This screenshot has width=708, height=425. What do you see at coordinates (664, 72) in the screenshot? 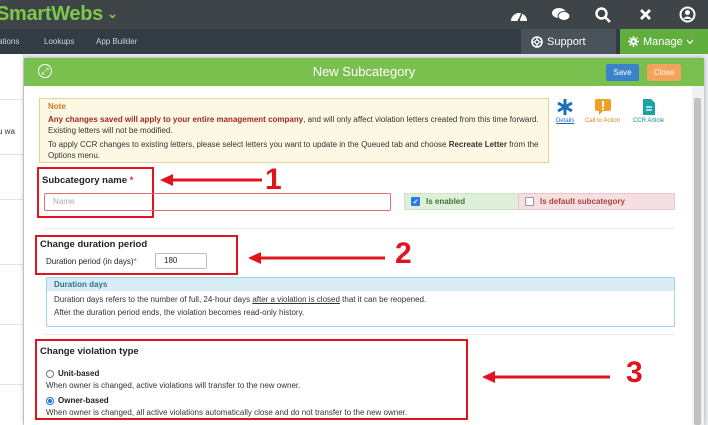
I see `close-button: Close` at bounding box center [664, 72].